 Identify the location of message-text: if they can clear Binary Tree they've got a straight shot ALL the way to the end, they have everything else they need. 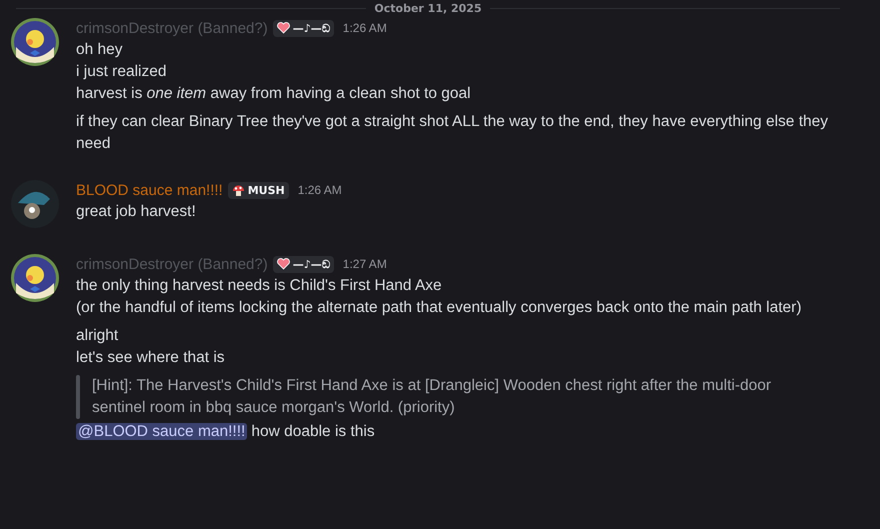
(452, 133).